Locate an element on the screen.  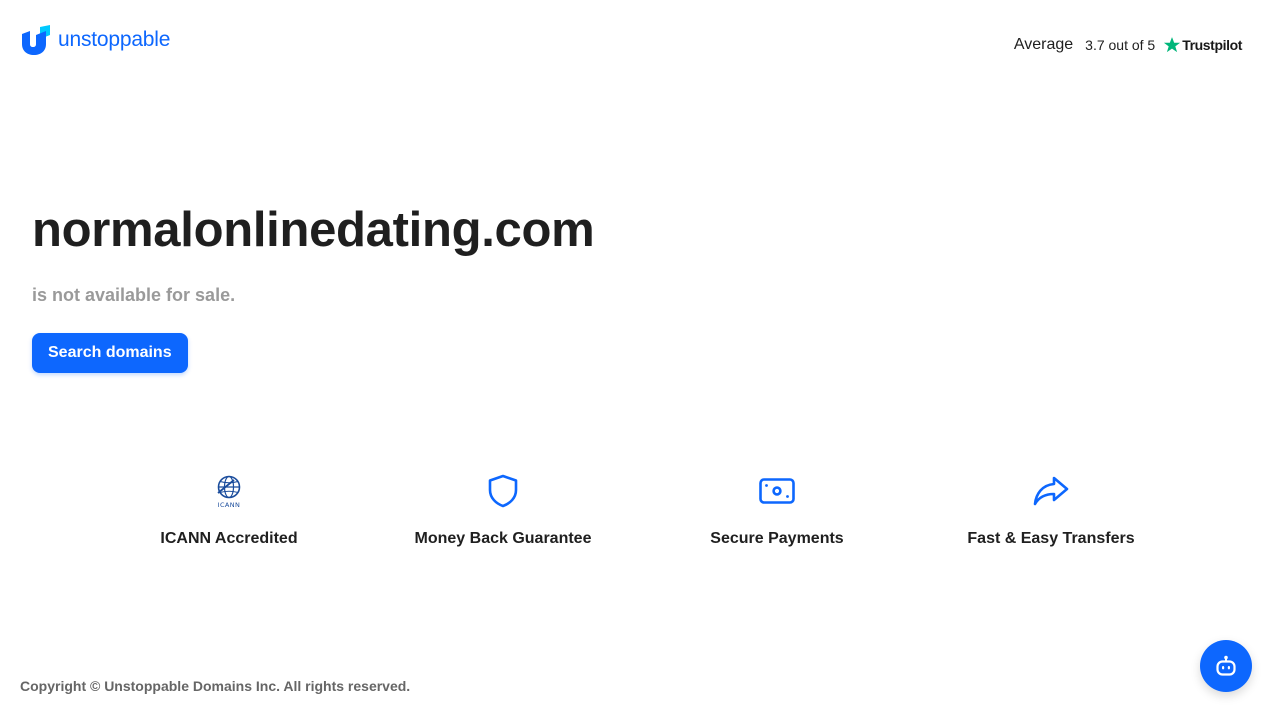
svg-text: ICANN is located at coordinates (229, 505).